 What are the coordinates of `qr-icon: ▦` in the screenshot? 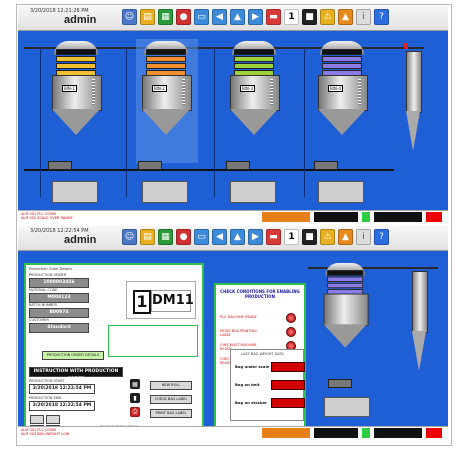 It's located at (135, 384).